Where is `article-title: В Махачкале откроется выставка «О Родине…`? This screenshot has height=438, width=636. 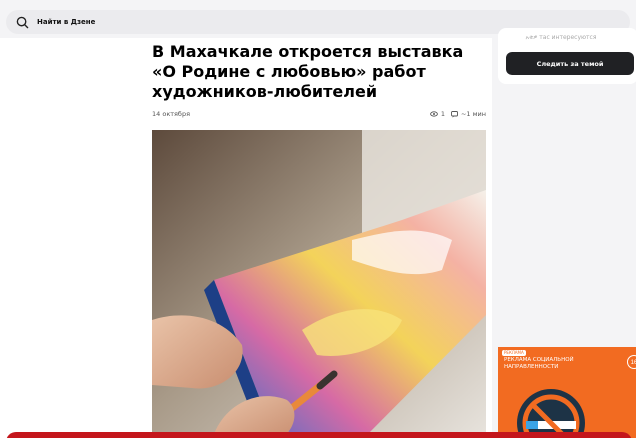 article-title: В Махачкале откроется выставка «О Родине… is located at coordinates (308, 71).